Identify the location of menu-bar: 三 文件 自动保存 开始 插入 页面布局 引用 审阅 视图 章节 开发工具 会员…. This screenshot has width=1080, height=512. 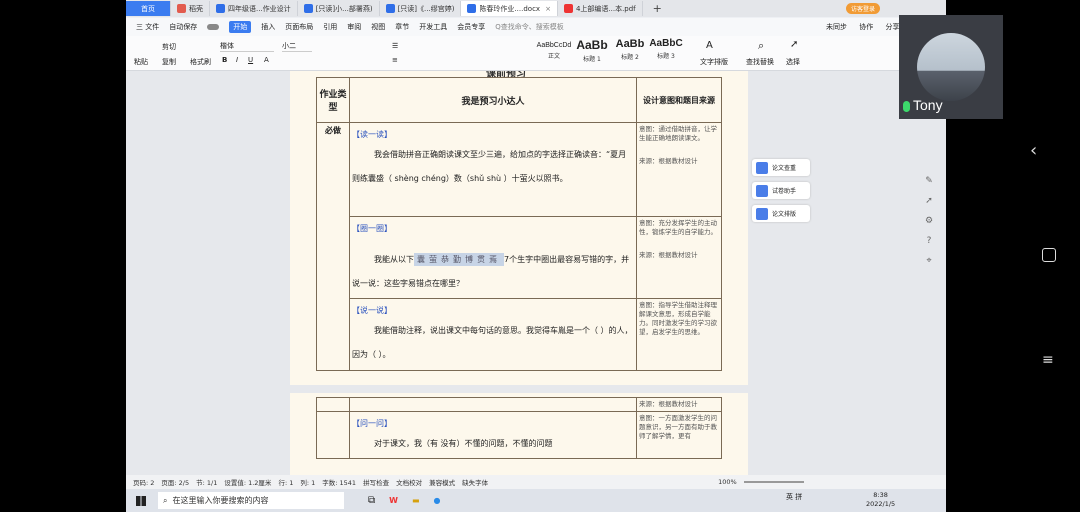
(536, 27).